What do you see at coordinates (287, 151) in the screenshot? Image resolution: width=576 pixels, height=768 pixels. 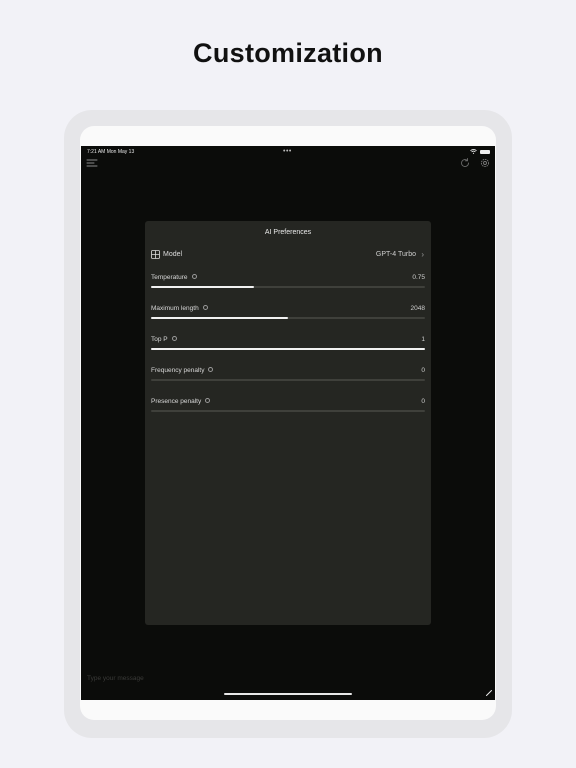 I see `multitask-dots: •••` at bounding box center [287, 151].